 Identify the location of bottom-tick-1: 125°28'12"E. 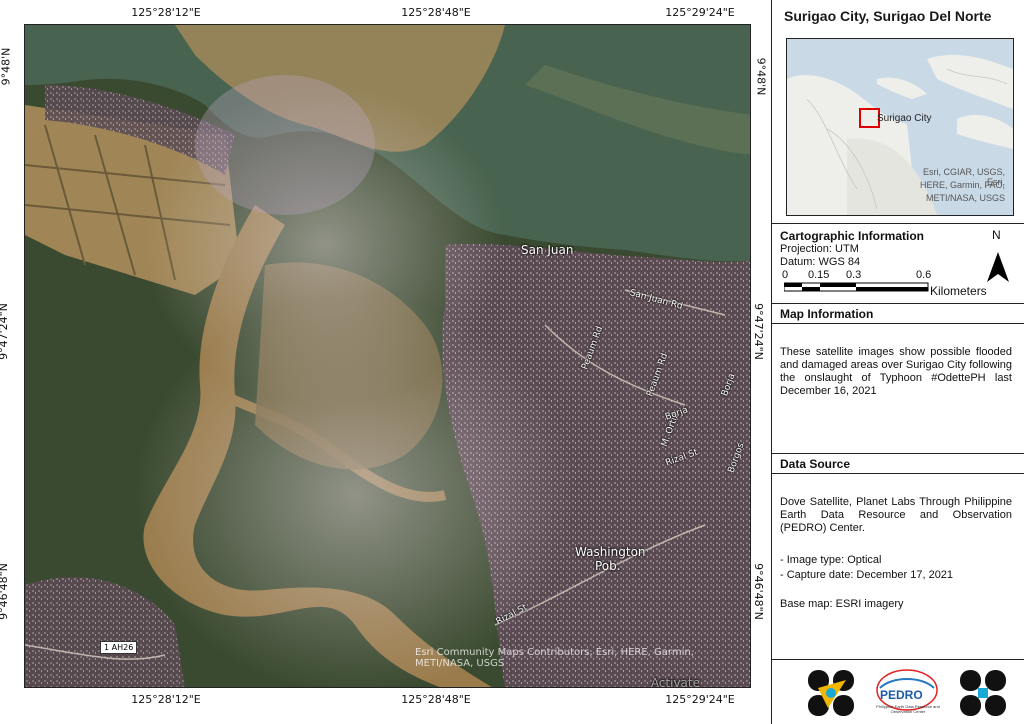
(166, 699).